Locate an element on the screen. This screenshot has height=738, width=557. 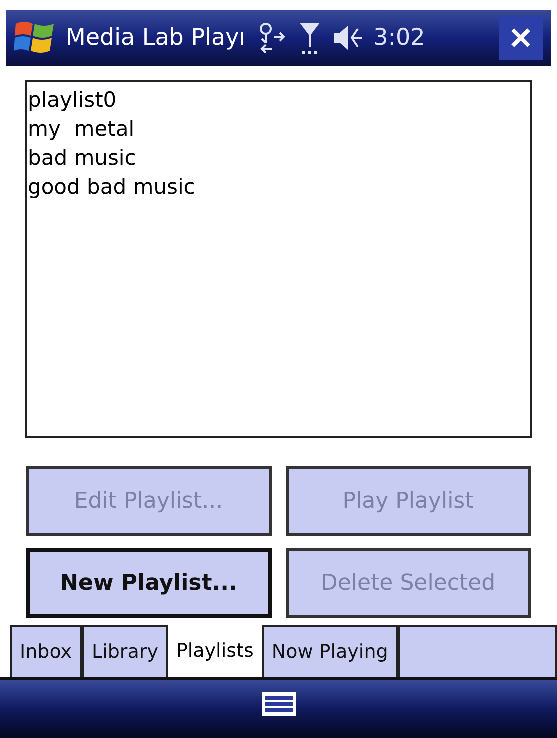
window-title: Media Lab Playı is located at coordinates (156, 38).